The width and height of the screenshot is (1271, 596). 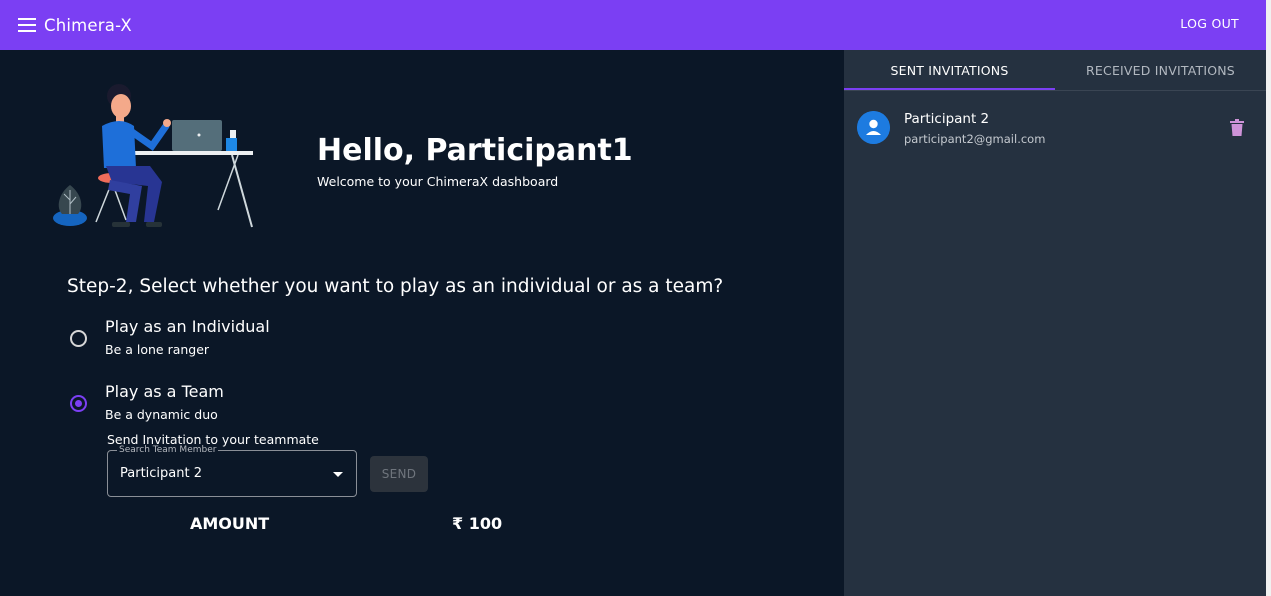 I want to click on invitation-tabs: SENT INVITATIONS RECEIVED INVITATIONS, so click(x=1055, y=70).